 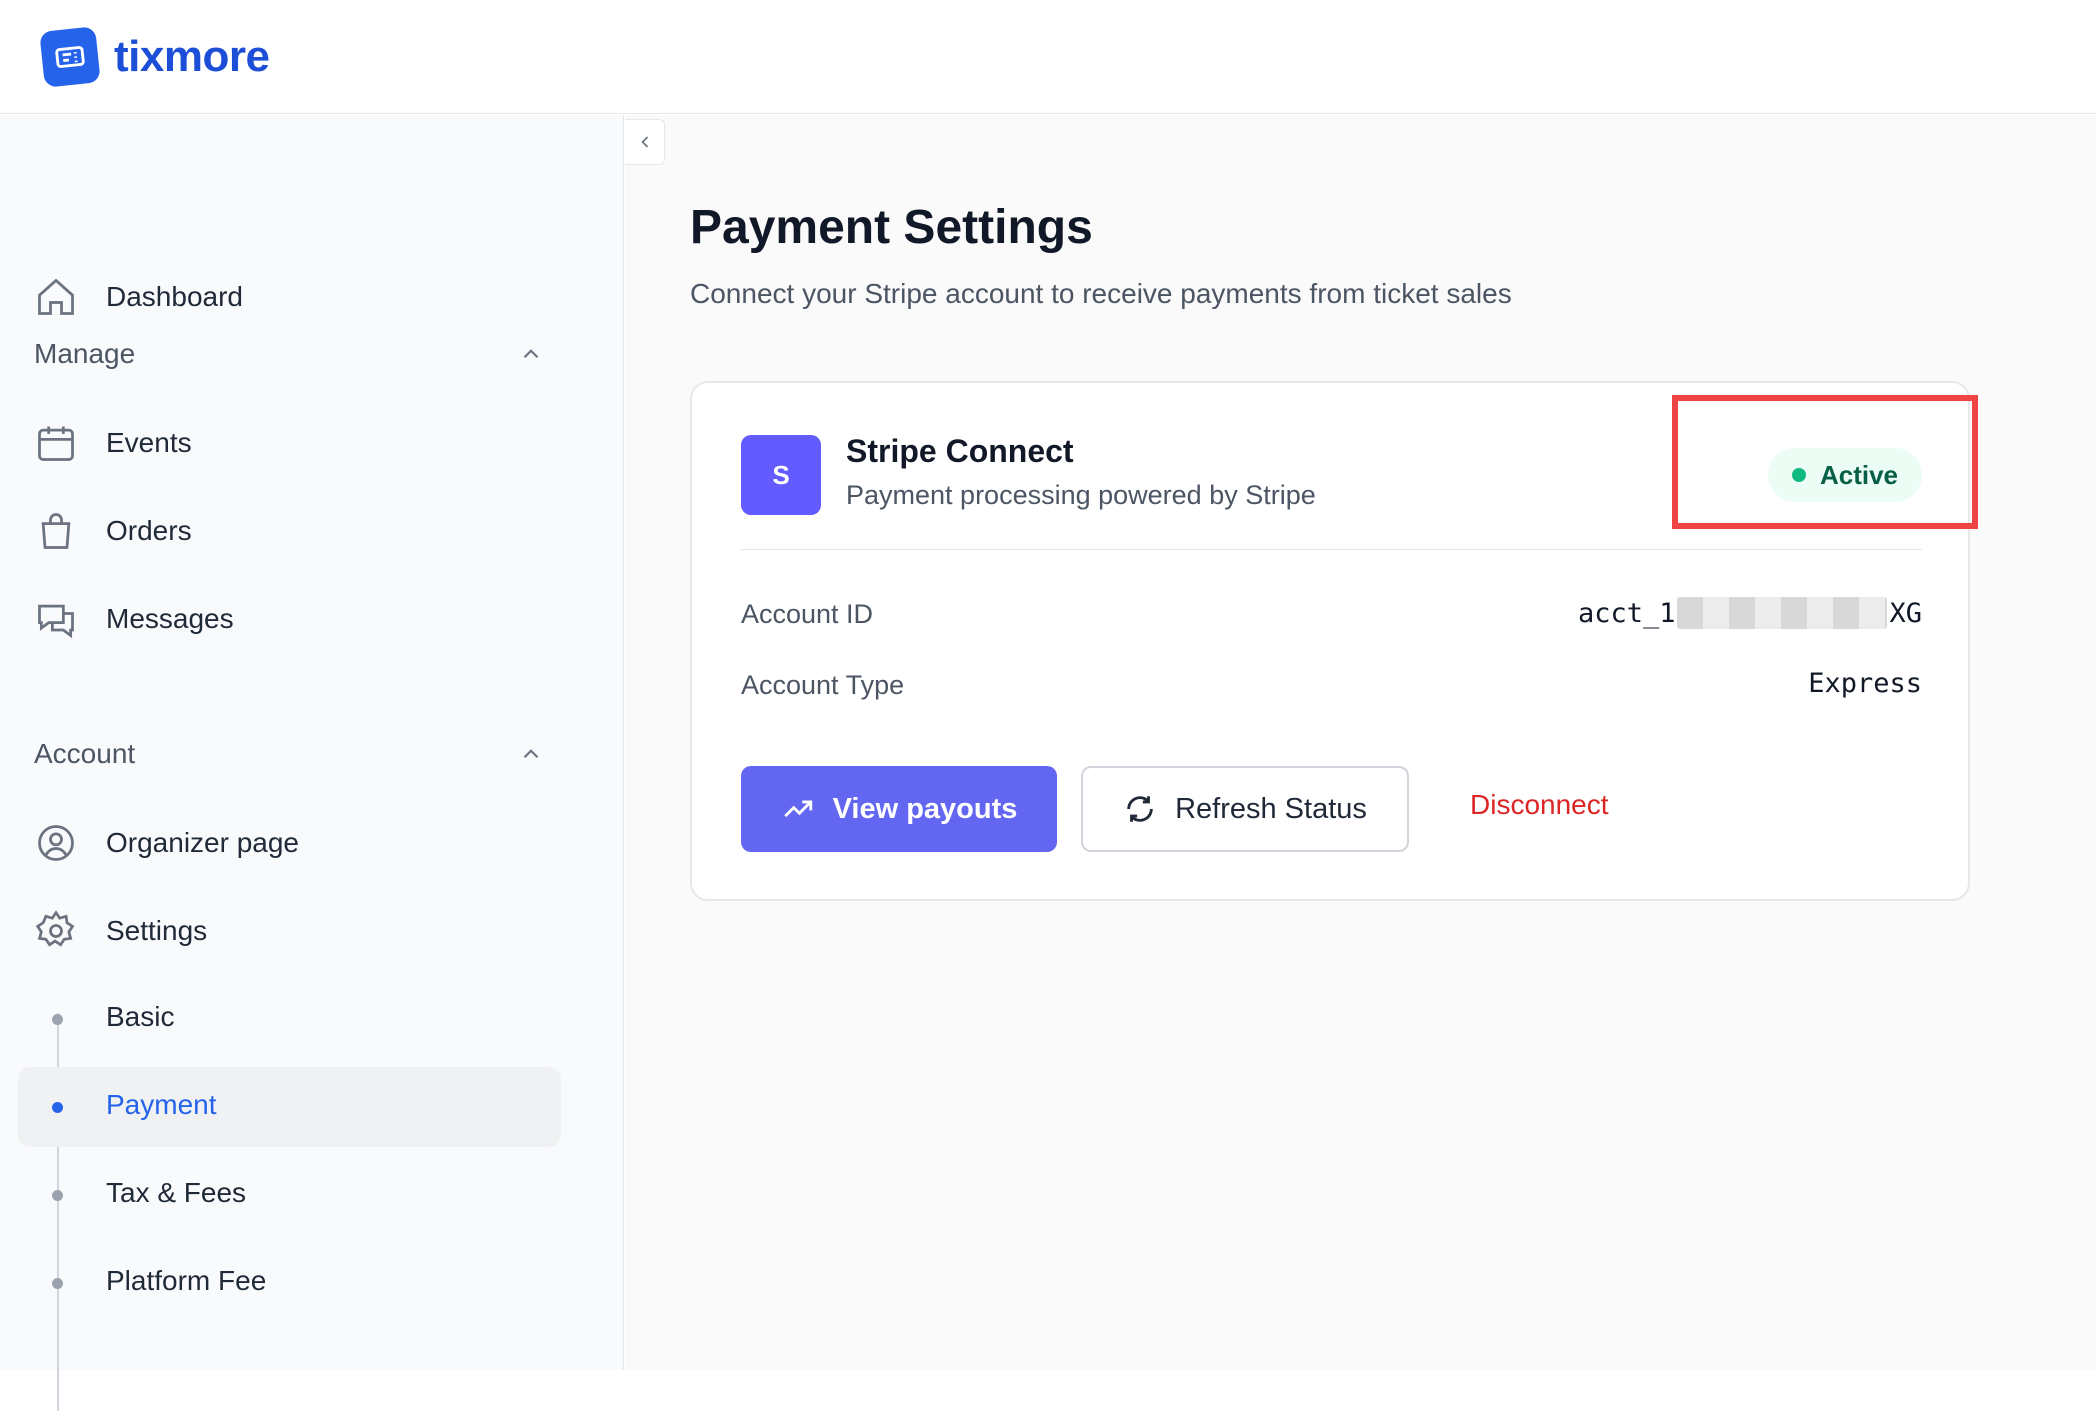 I want to click on brand-name: tixmore, so click(x=192, y=57).